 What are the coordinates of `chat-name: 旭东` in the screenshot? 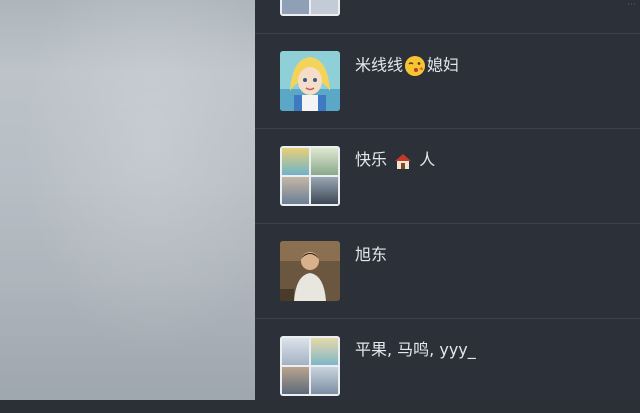 It's located at (371, 254).